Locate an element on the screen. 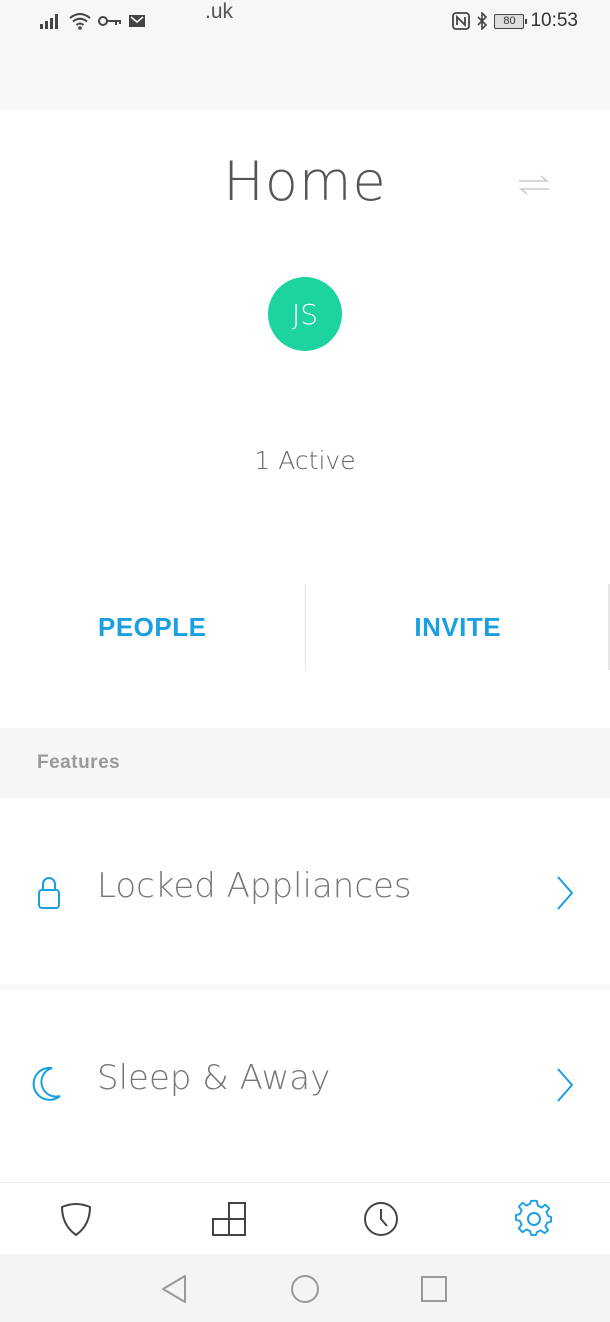  system-nav-bar is located at coordinates (305, 1288).